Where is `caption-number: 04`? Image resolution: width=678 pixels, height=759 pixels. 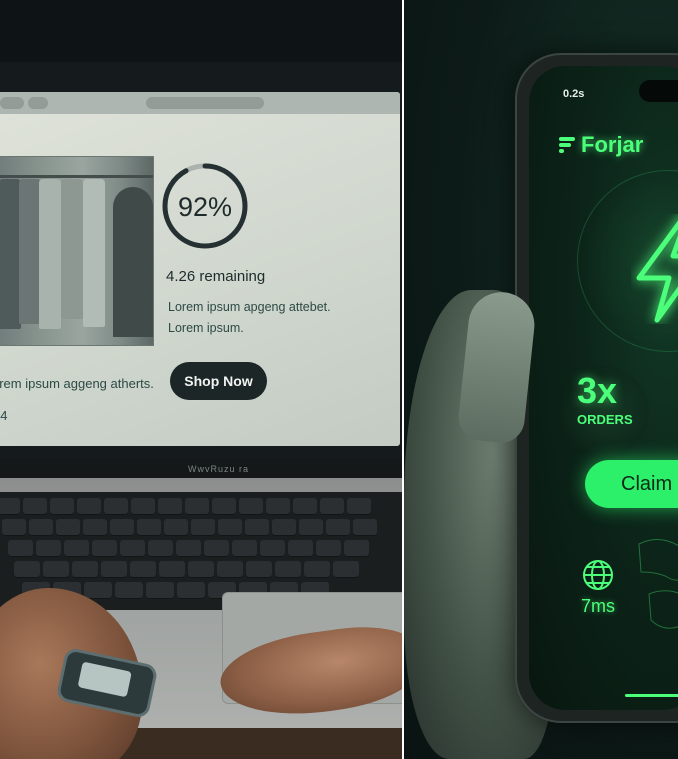 caption-number: 04 is located at coordinates (4, 415).